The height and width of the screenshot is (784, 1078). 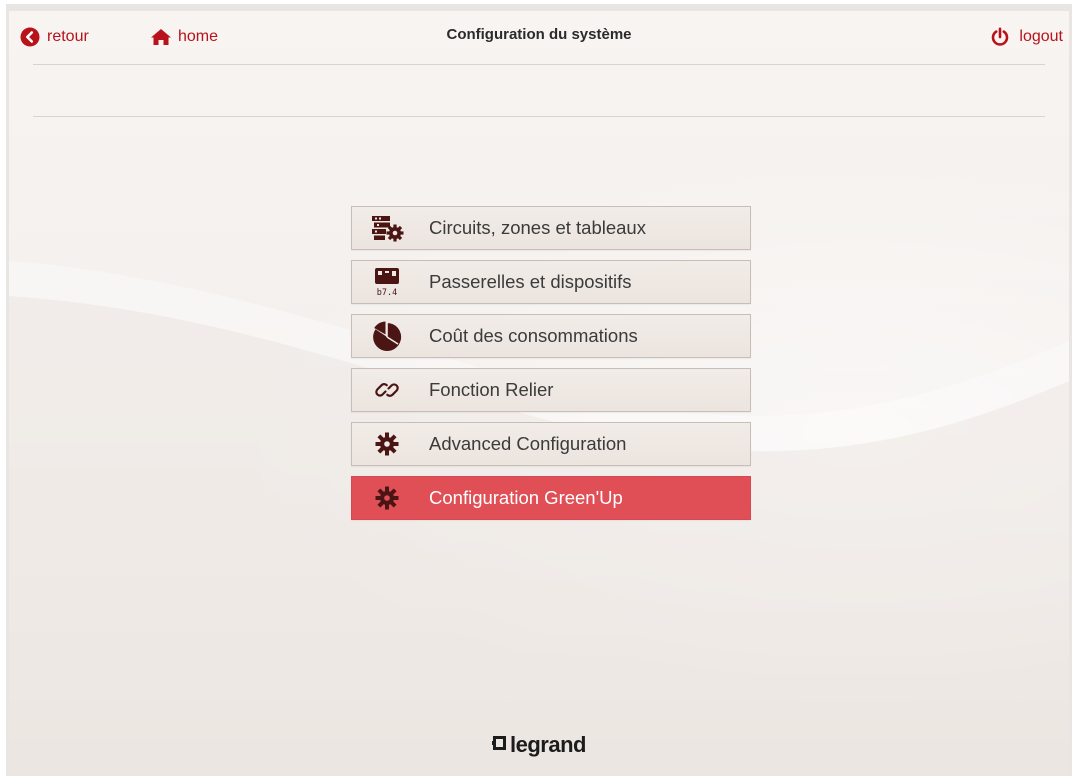 I want to click on menu-item-label: Coût des consommations, so click(x=533, y=335).